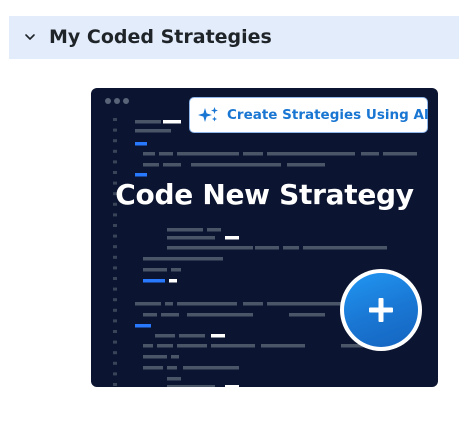 Image resolution: width=459 pixels, height=432 pixels. Describe the element at coordinates (328, 115) in the screenshot. I see `ai-button-label: Create Strategies Using AI` at that location.